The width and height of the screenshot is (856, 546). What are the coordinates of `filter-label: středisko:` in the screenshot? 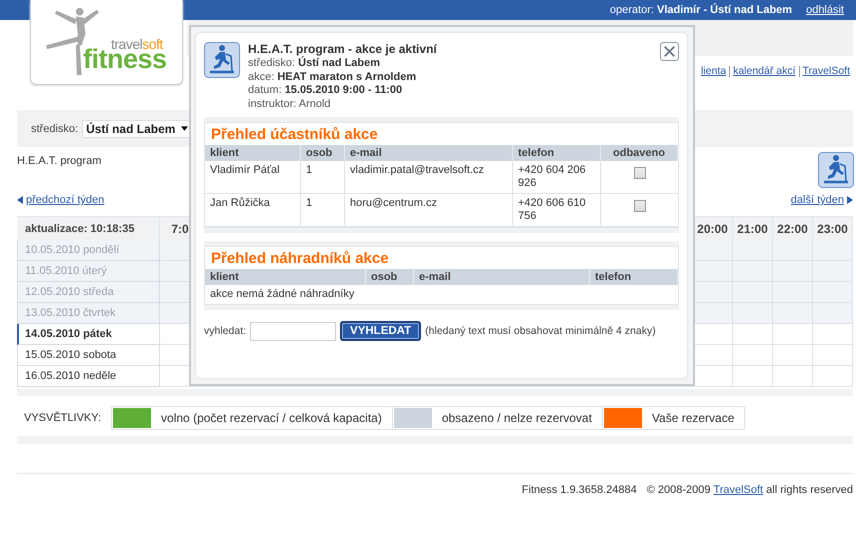 It's located at (54, 128).